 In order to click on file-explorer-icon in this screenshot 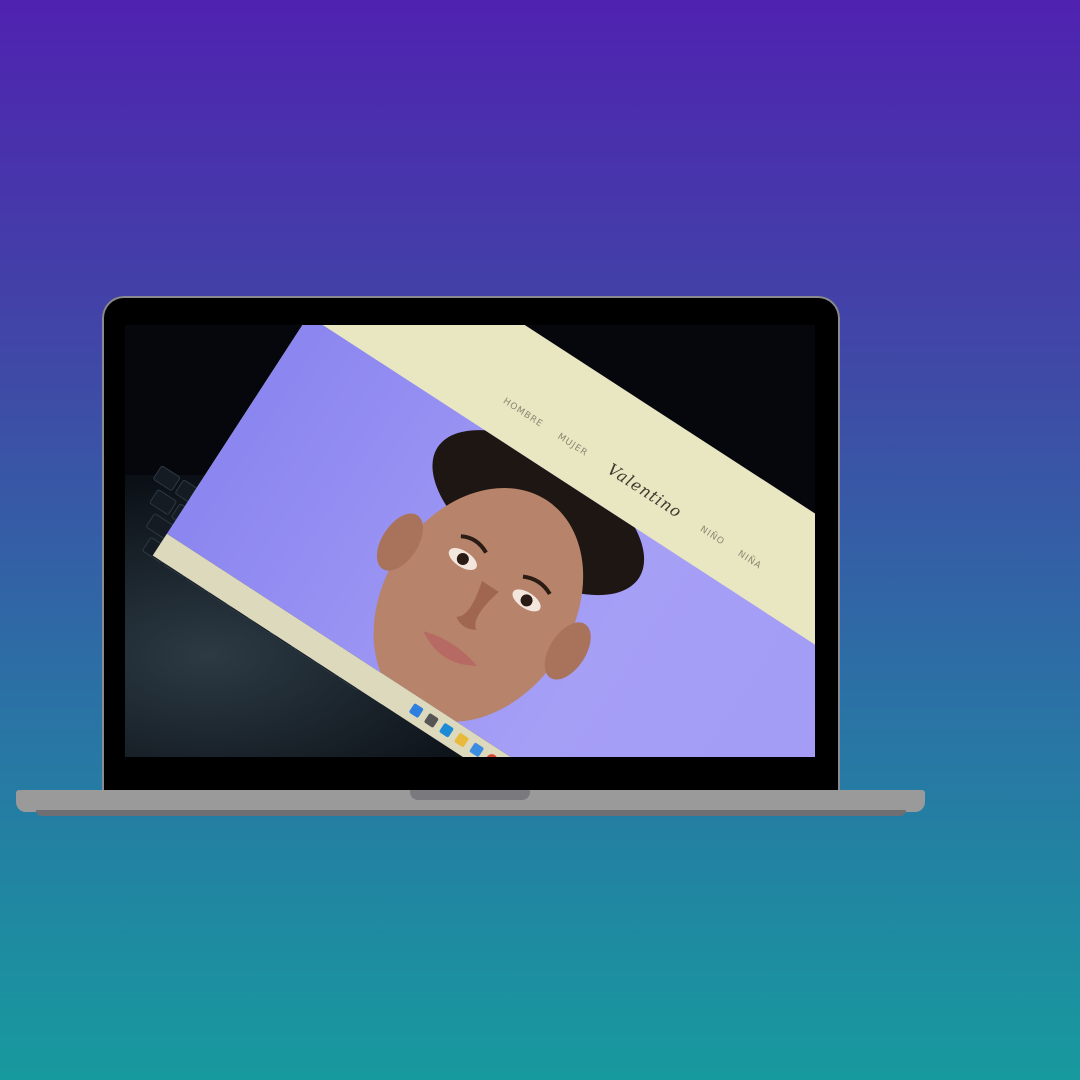, I will do `click(461, 740)`.